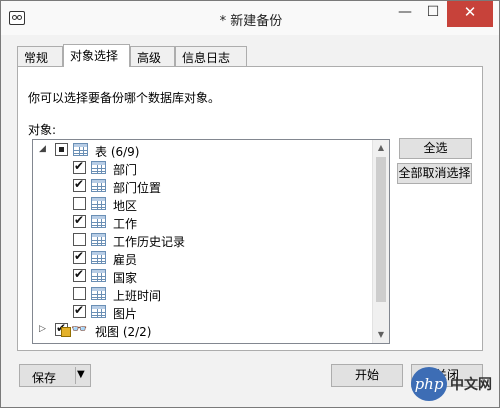 Image resolution: width=500 pixels, height=408 pixels. What do you see at coordinates (137, 296) in the screenshot?
I see `item-label: 上班时间` at bounding box center [137, 296].